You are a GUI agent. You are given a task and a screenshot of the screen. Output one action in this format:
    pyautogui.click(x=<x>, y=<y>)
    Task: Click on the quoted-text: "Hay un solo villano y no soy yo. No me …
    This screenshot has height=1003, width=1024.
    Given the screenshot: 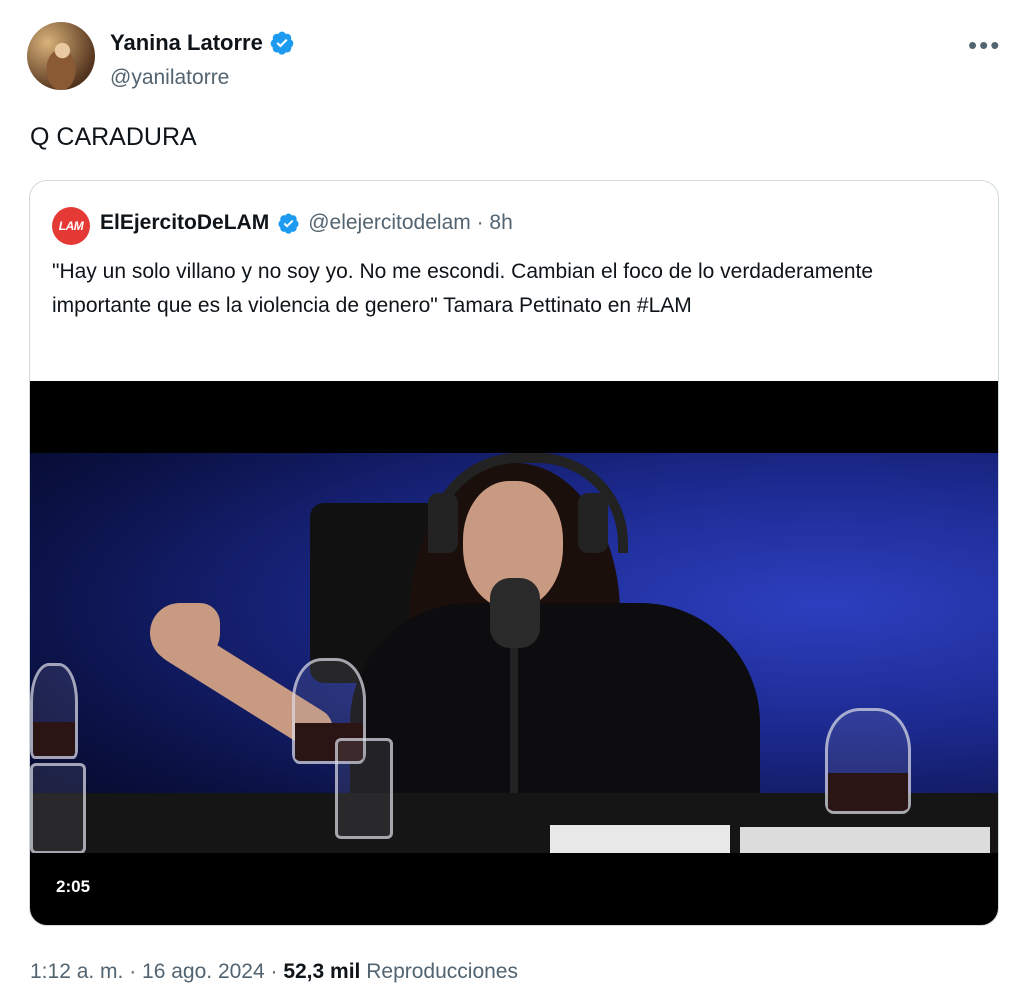 What is the action you would take?
    pyautogui.click(x=463, y=288)
    